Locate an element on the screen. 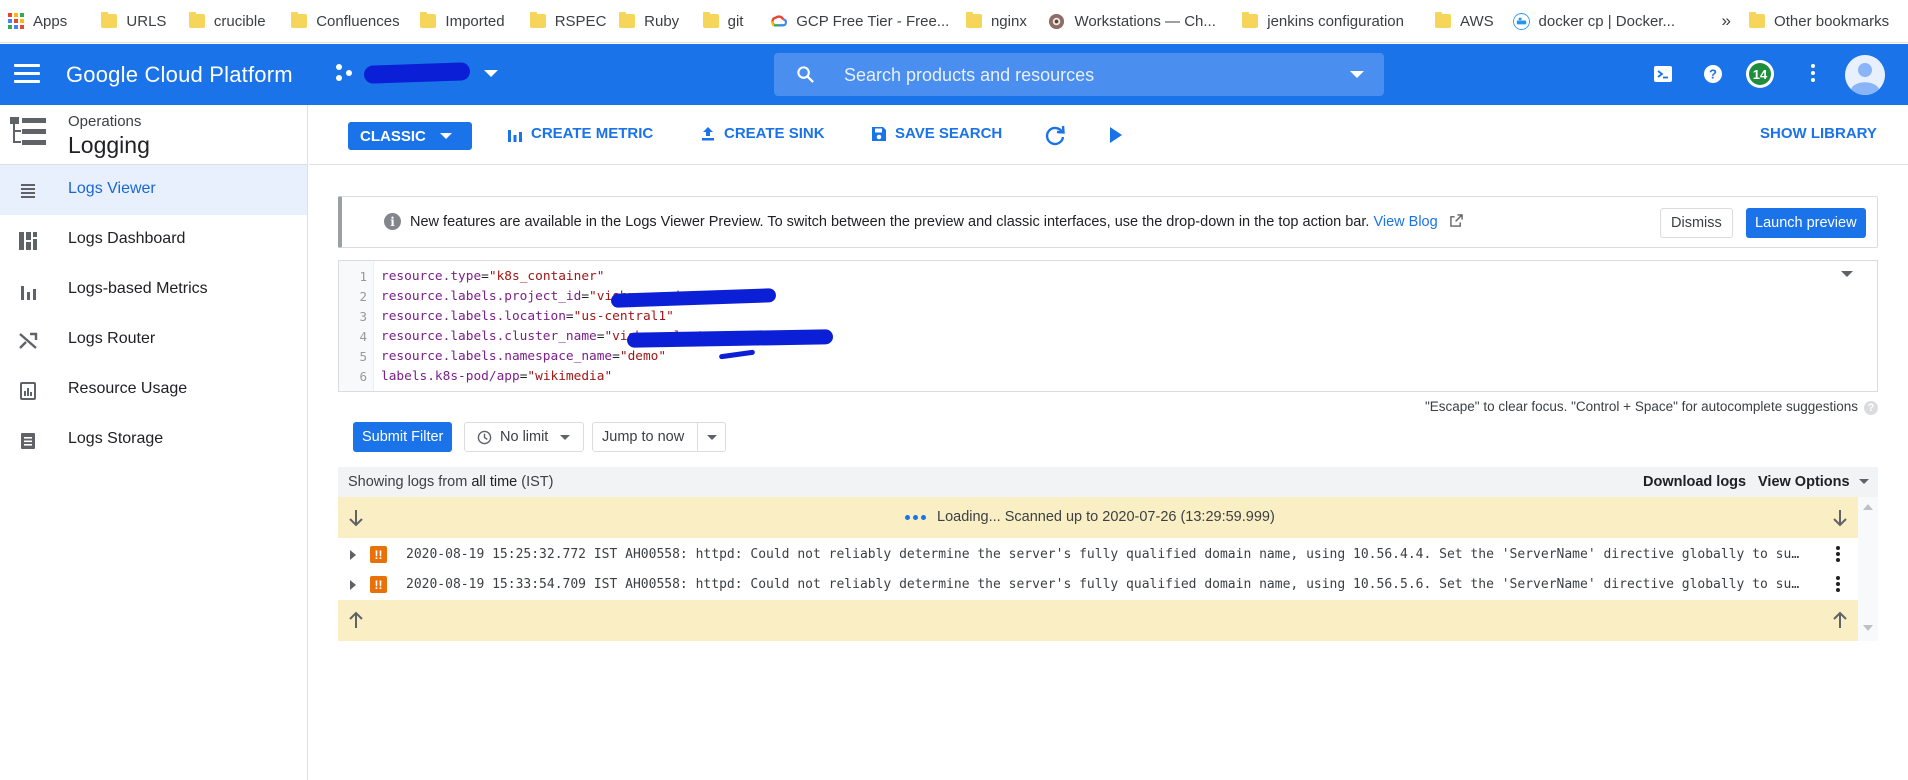 Image resolution: width=1908 pixels, height=780 pixels. sidebar-item-logs-router: Logs Router is located at coordinates (153, 340).